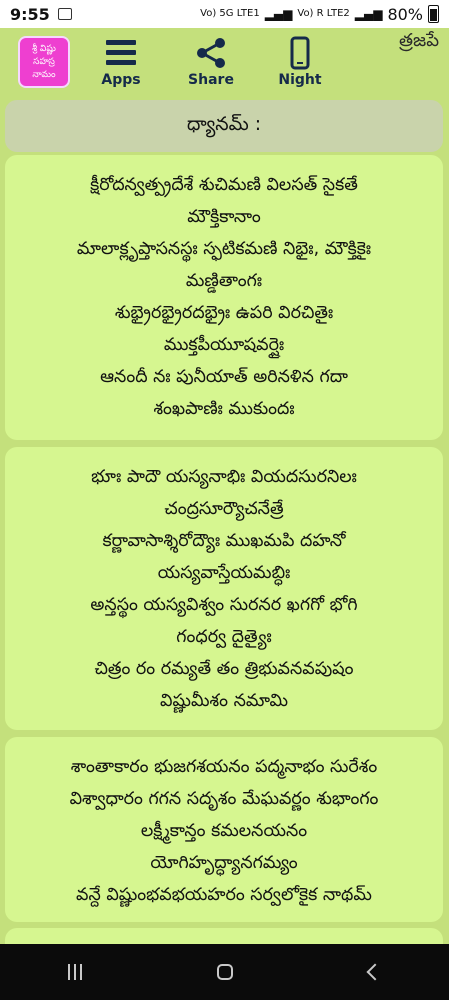 The height and width of the screenshot is (1000, 449). What do you see at coordinates (224, 313) in the screenshot?
I see `verse-line: శుభ్రైరభ్రైరదభ్రైః ఉపరి విరచితైః` at bounding box center [224, 313].